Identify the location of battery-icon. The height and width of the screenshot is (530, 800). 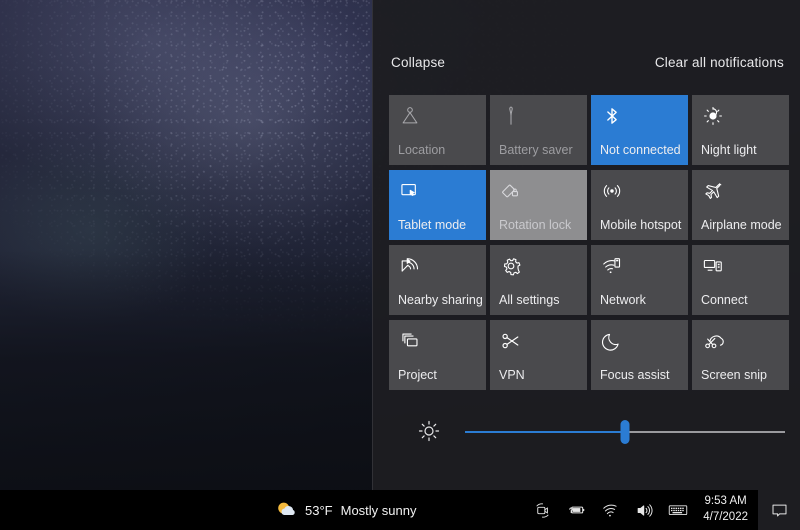
(576, 510).